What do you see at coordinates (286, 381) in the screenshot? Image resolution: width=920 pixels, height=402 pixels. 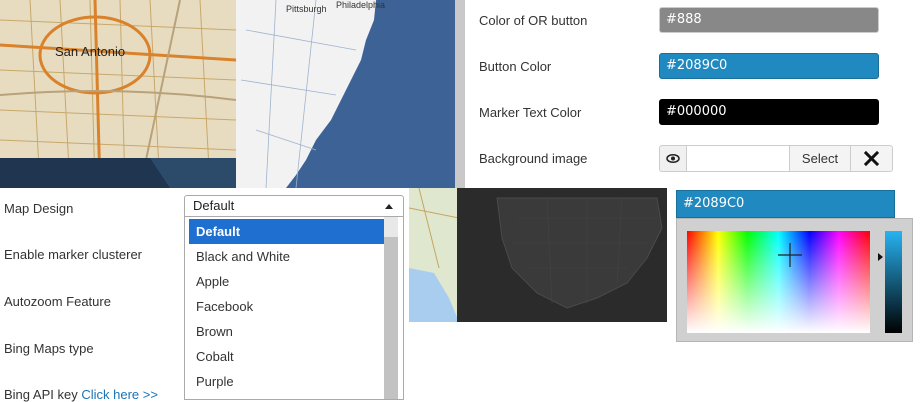 I see `option-purple: Purple` at bounding box center [286, 381].